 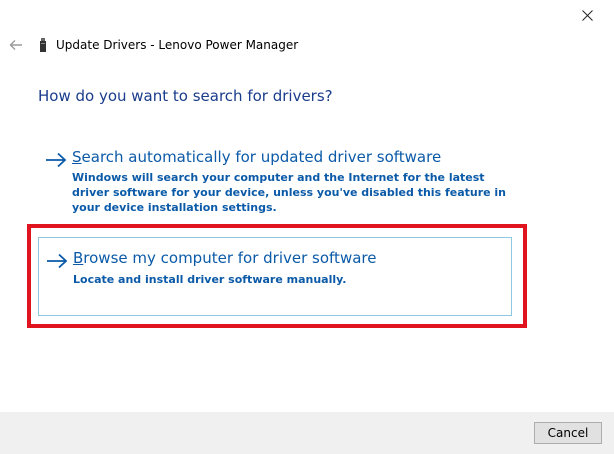 What do you see at coordinates (185, 96) in the screenshot?
I see `page-heading: How do you want to search for drivers?` at bounding box center [185, 96].